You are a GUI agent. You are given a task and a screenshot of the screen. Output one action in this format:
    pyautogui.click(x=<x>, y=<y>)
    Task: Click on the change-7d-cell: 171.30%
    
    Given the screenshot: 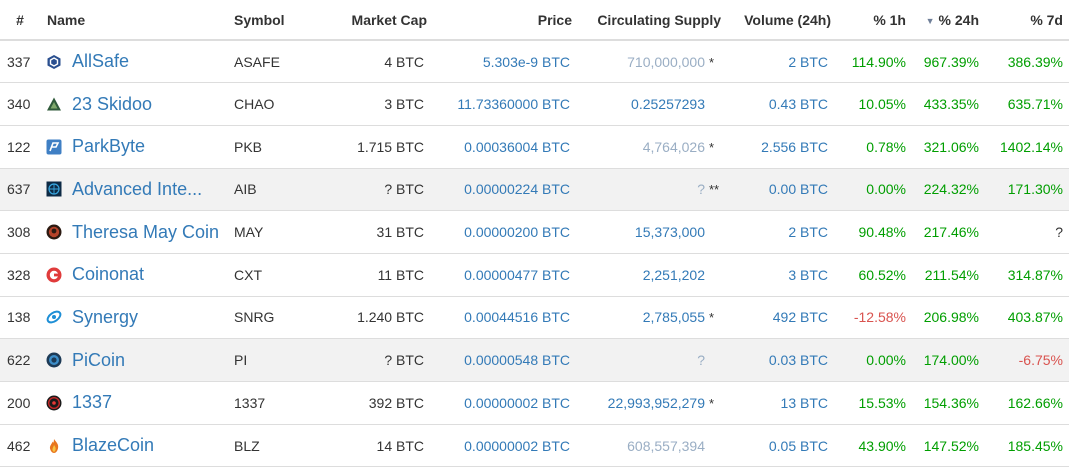 What is the action you would take?
    pyautogui.click(x=1024, y=190)
    